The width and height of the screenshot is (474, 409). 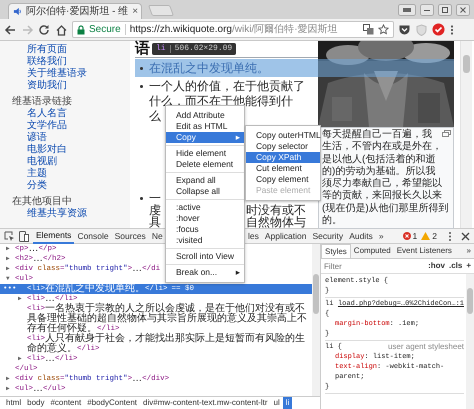 I want to click on text-line: 虔, so click(x=155, y=210).